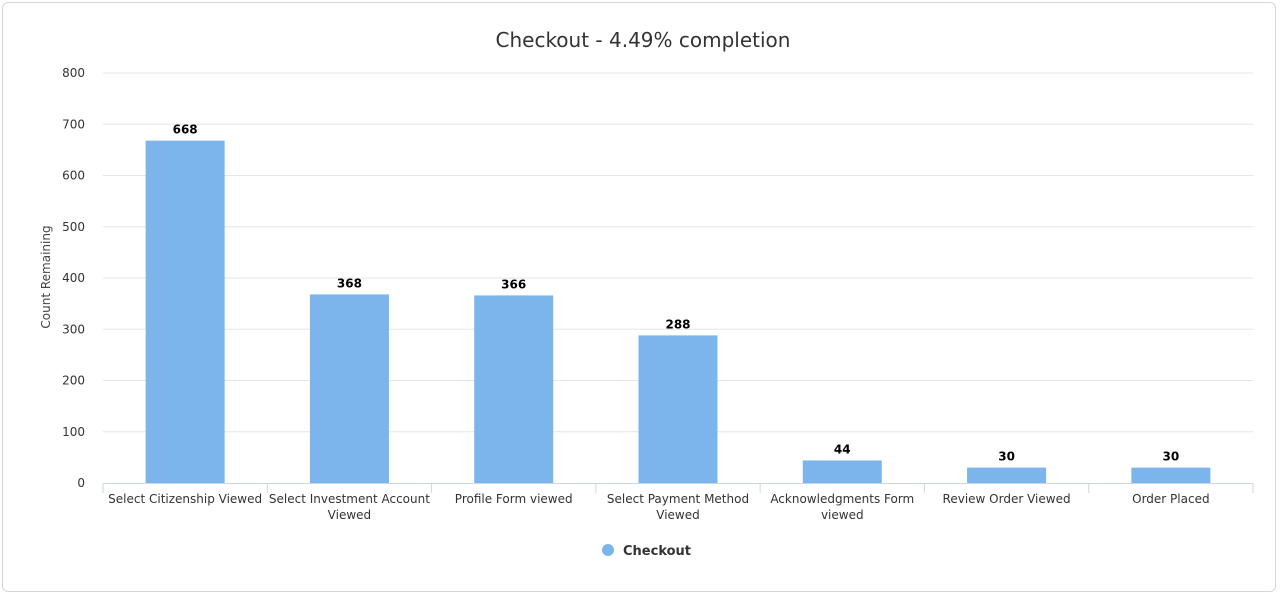 This screenshot has width=1280, height=598. Describe the element at coordinates (678, 507) in the screenshot. I see `x-tick-label: Select Payment Method Viewed` at that location.